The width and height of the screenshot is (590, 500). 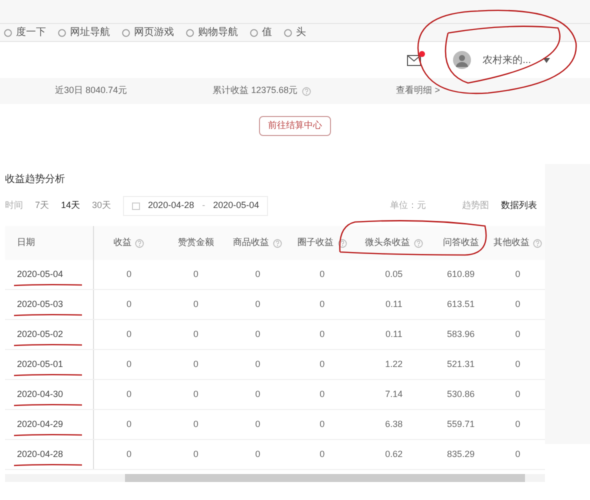 What do you see at coordinates (40, 304) in the screenshot?
I see `table-cell-text: 2020-05-03` at bounding box center [40, 304].